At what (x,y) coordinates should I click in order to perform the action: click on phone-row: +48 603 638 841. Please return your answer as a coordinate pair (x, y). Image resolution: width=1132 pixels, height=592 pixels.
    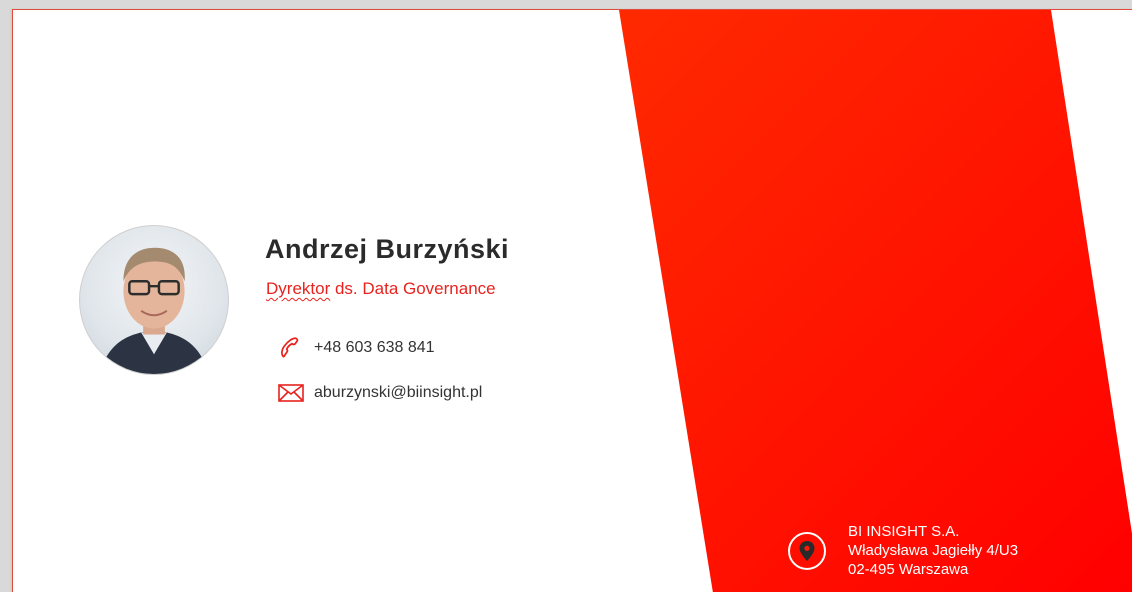
    Looking at the image, I should click on (355, 348).